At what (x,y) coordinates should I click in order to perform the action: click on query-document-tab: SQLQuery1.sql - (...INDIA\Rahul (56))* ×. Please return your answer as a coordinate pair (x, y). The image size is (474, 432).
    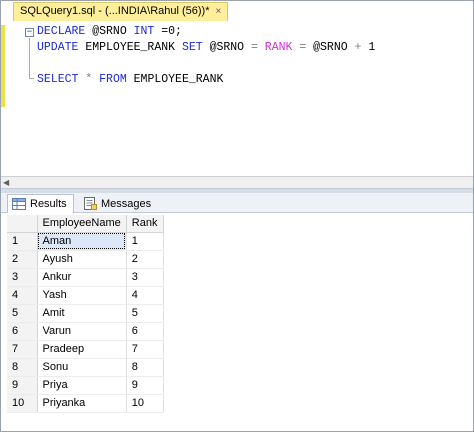
    Looking at the image, I should click on (121, 11).